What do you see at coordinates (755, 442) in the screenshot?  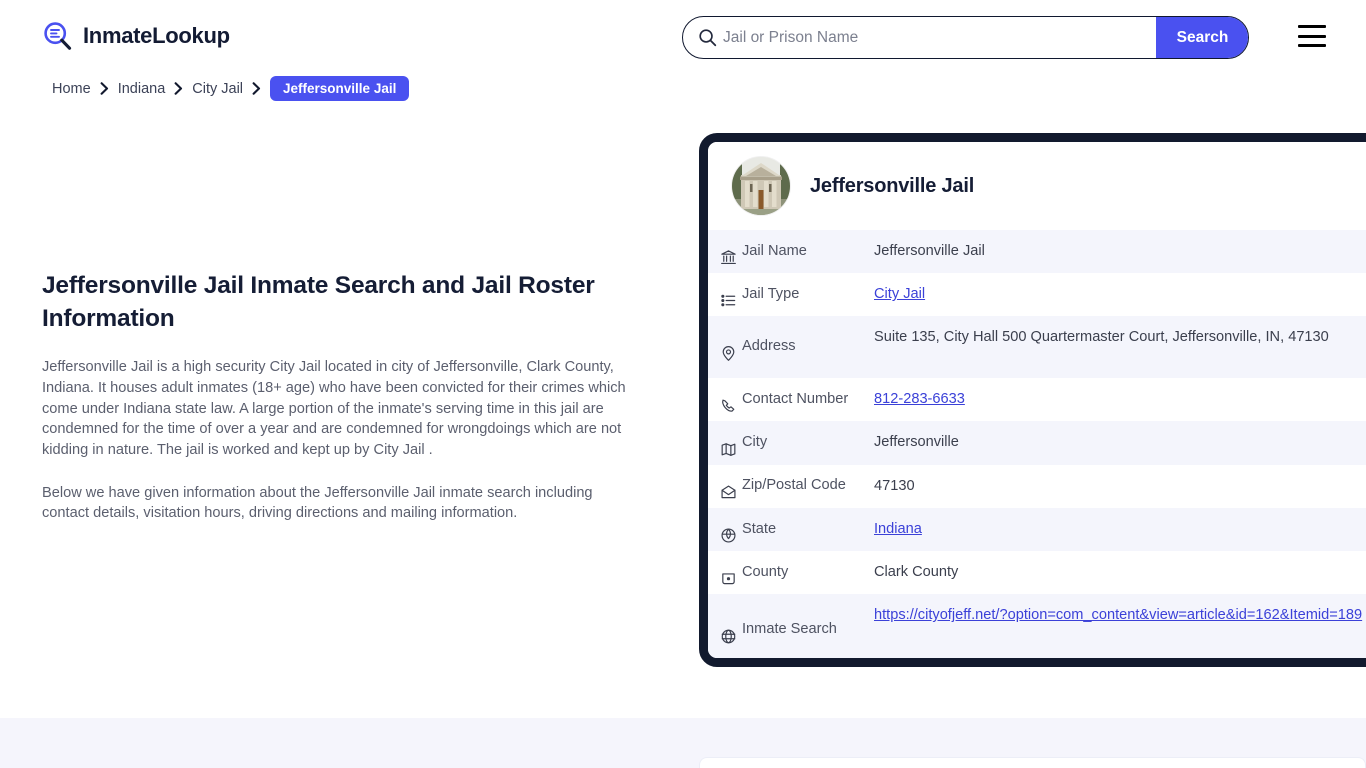 I see `row-label: City` at bounding box center [755, 442].